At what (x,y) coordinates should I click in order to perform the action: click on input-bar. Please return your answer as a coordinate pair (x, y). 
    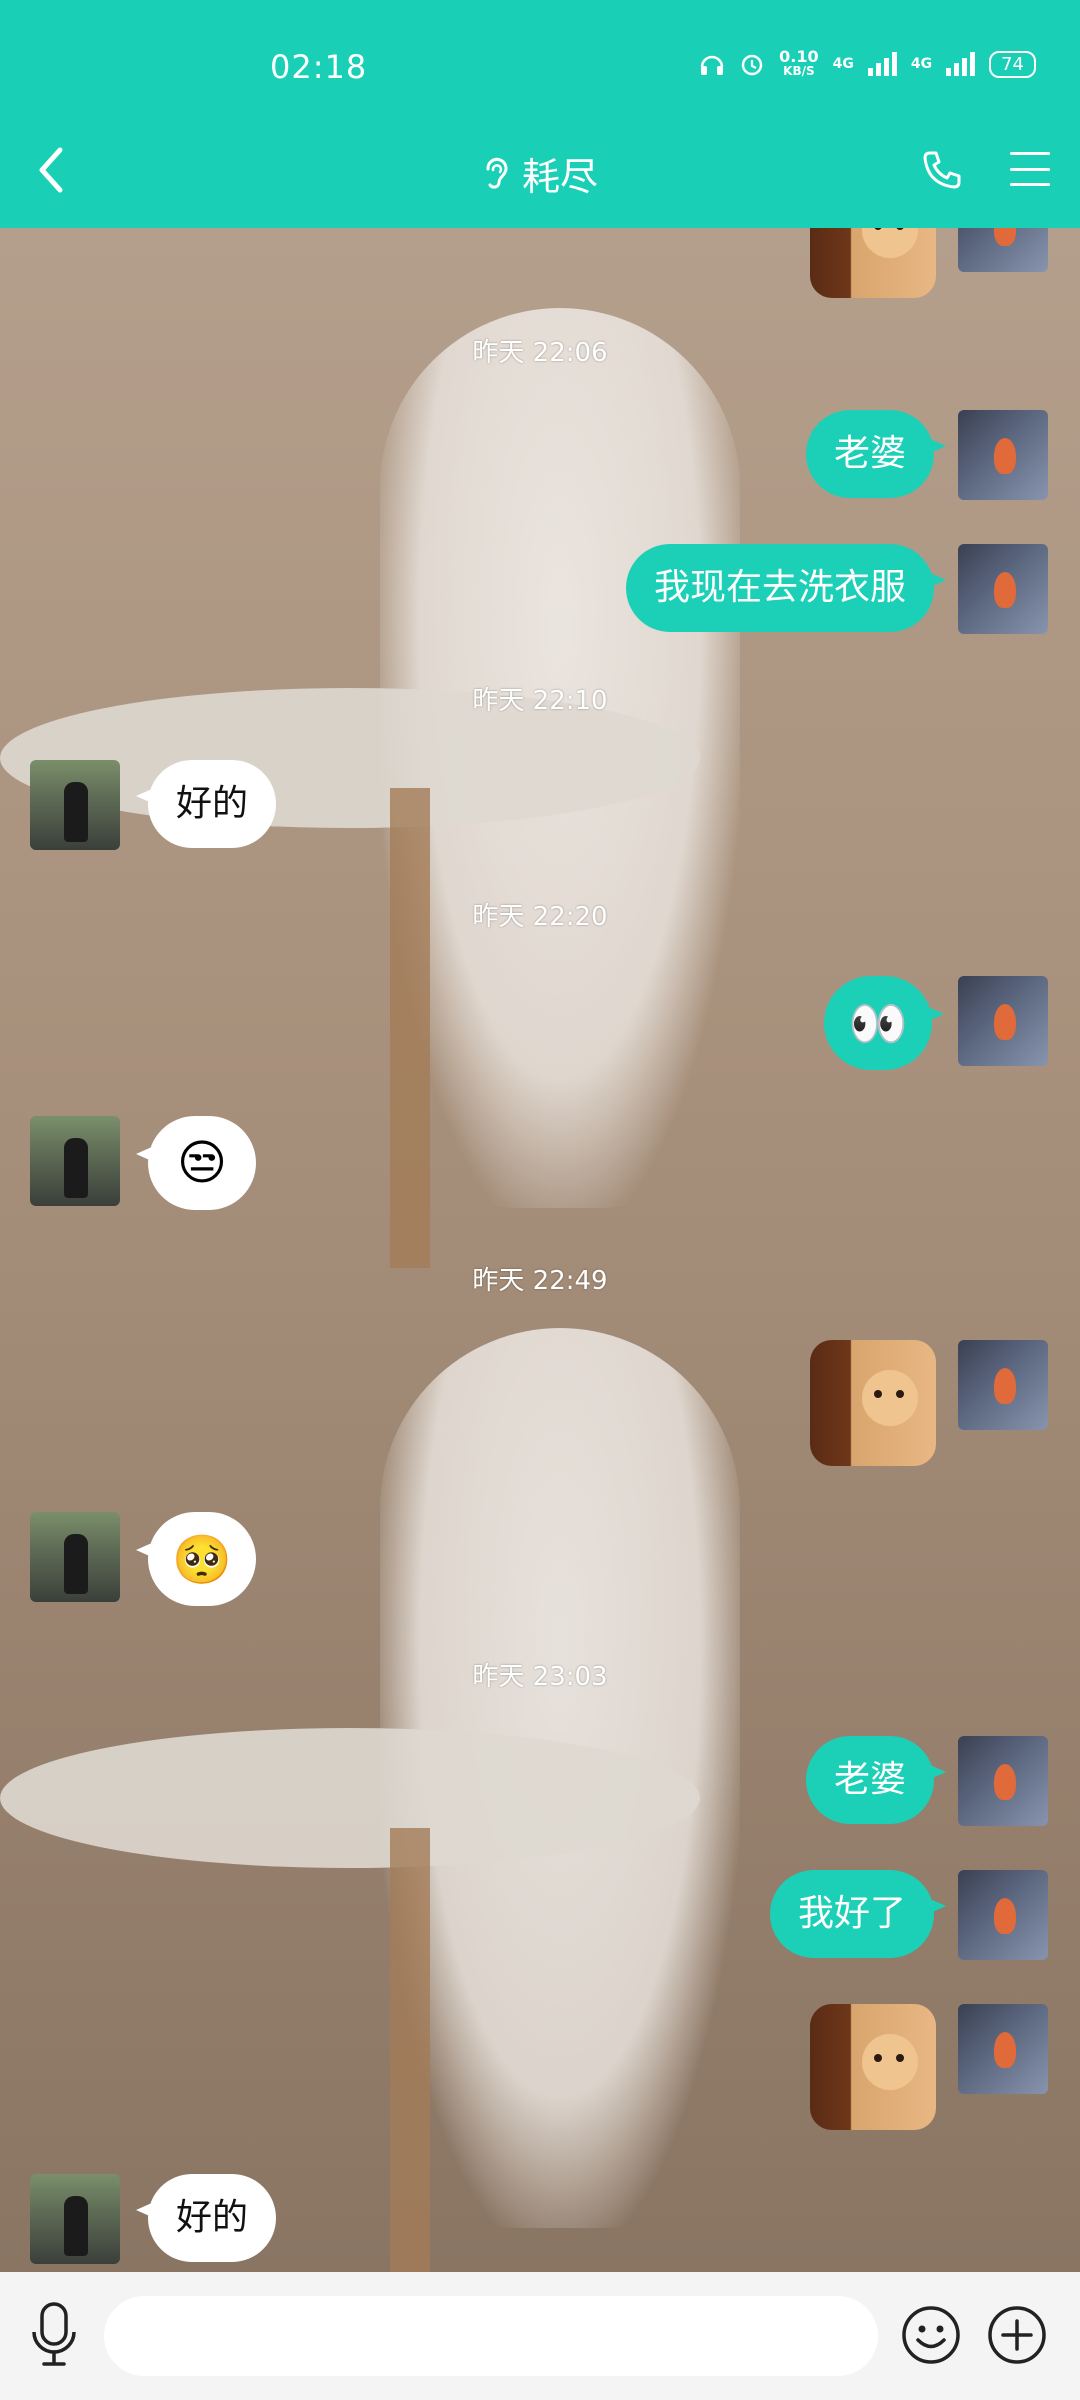
    Looking at the image, I should click on (540, 2336).